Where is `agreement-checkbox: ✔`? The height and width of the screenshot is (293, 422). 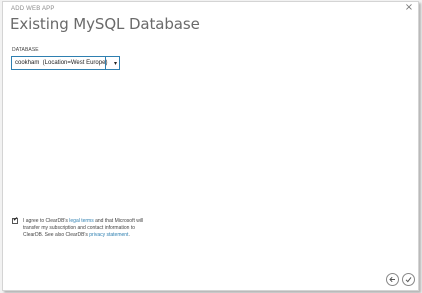 agreement-checkbox: ✔ is located at coordinates (15, 220).